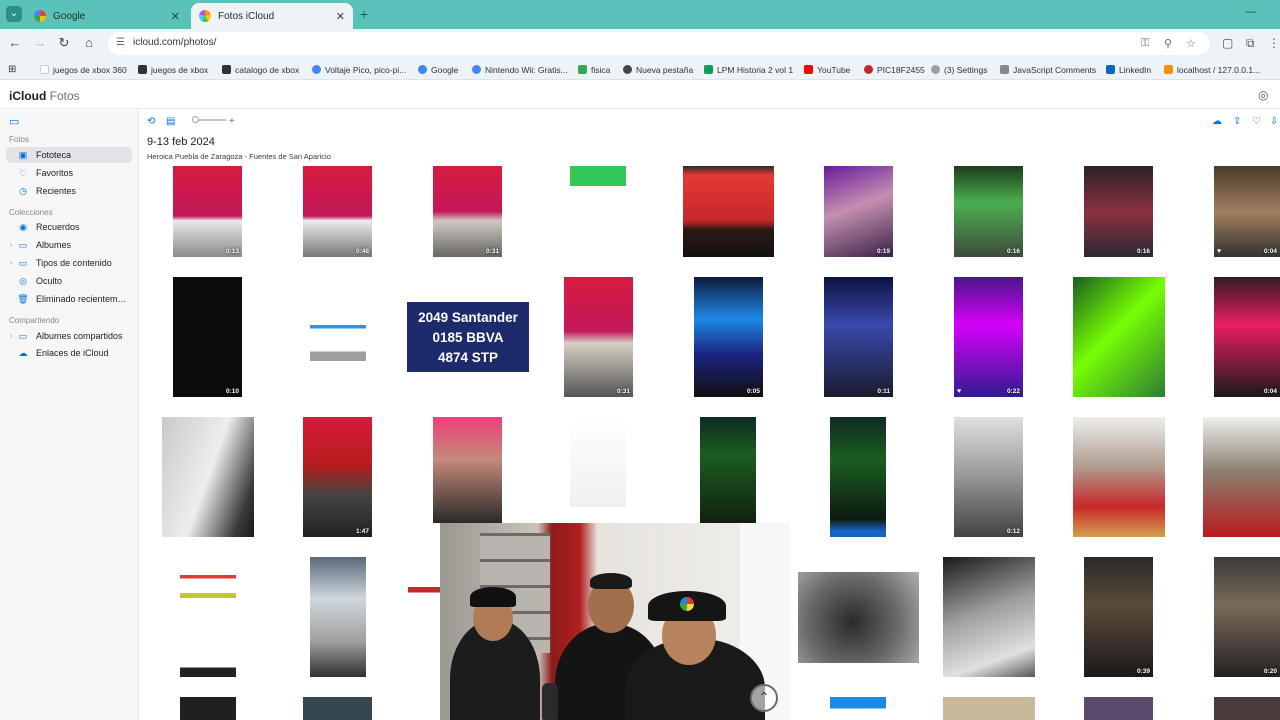  Describe the element at coordinates (1250, 43) in the screenshot. I see `extensions-icon: ⧉` at that location.